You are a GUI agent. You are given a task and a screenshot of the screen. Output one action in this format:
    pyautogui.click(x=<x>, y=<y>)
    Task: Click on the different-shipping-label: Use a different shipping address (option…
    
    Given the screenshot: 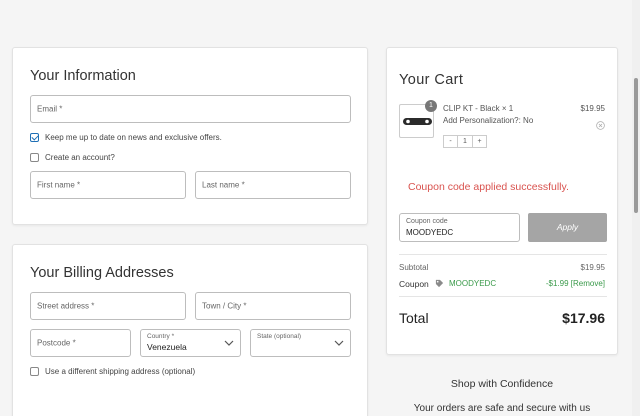 What is the action you would take?
    pyautogui.click(x=120, y=371)
    